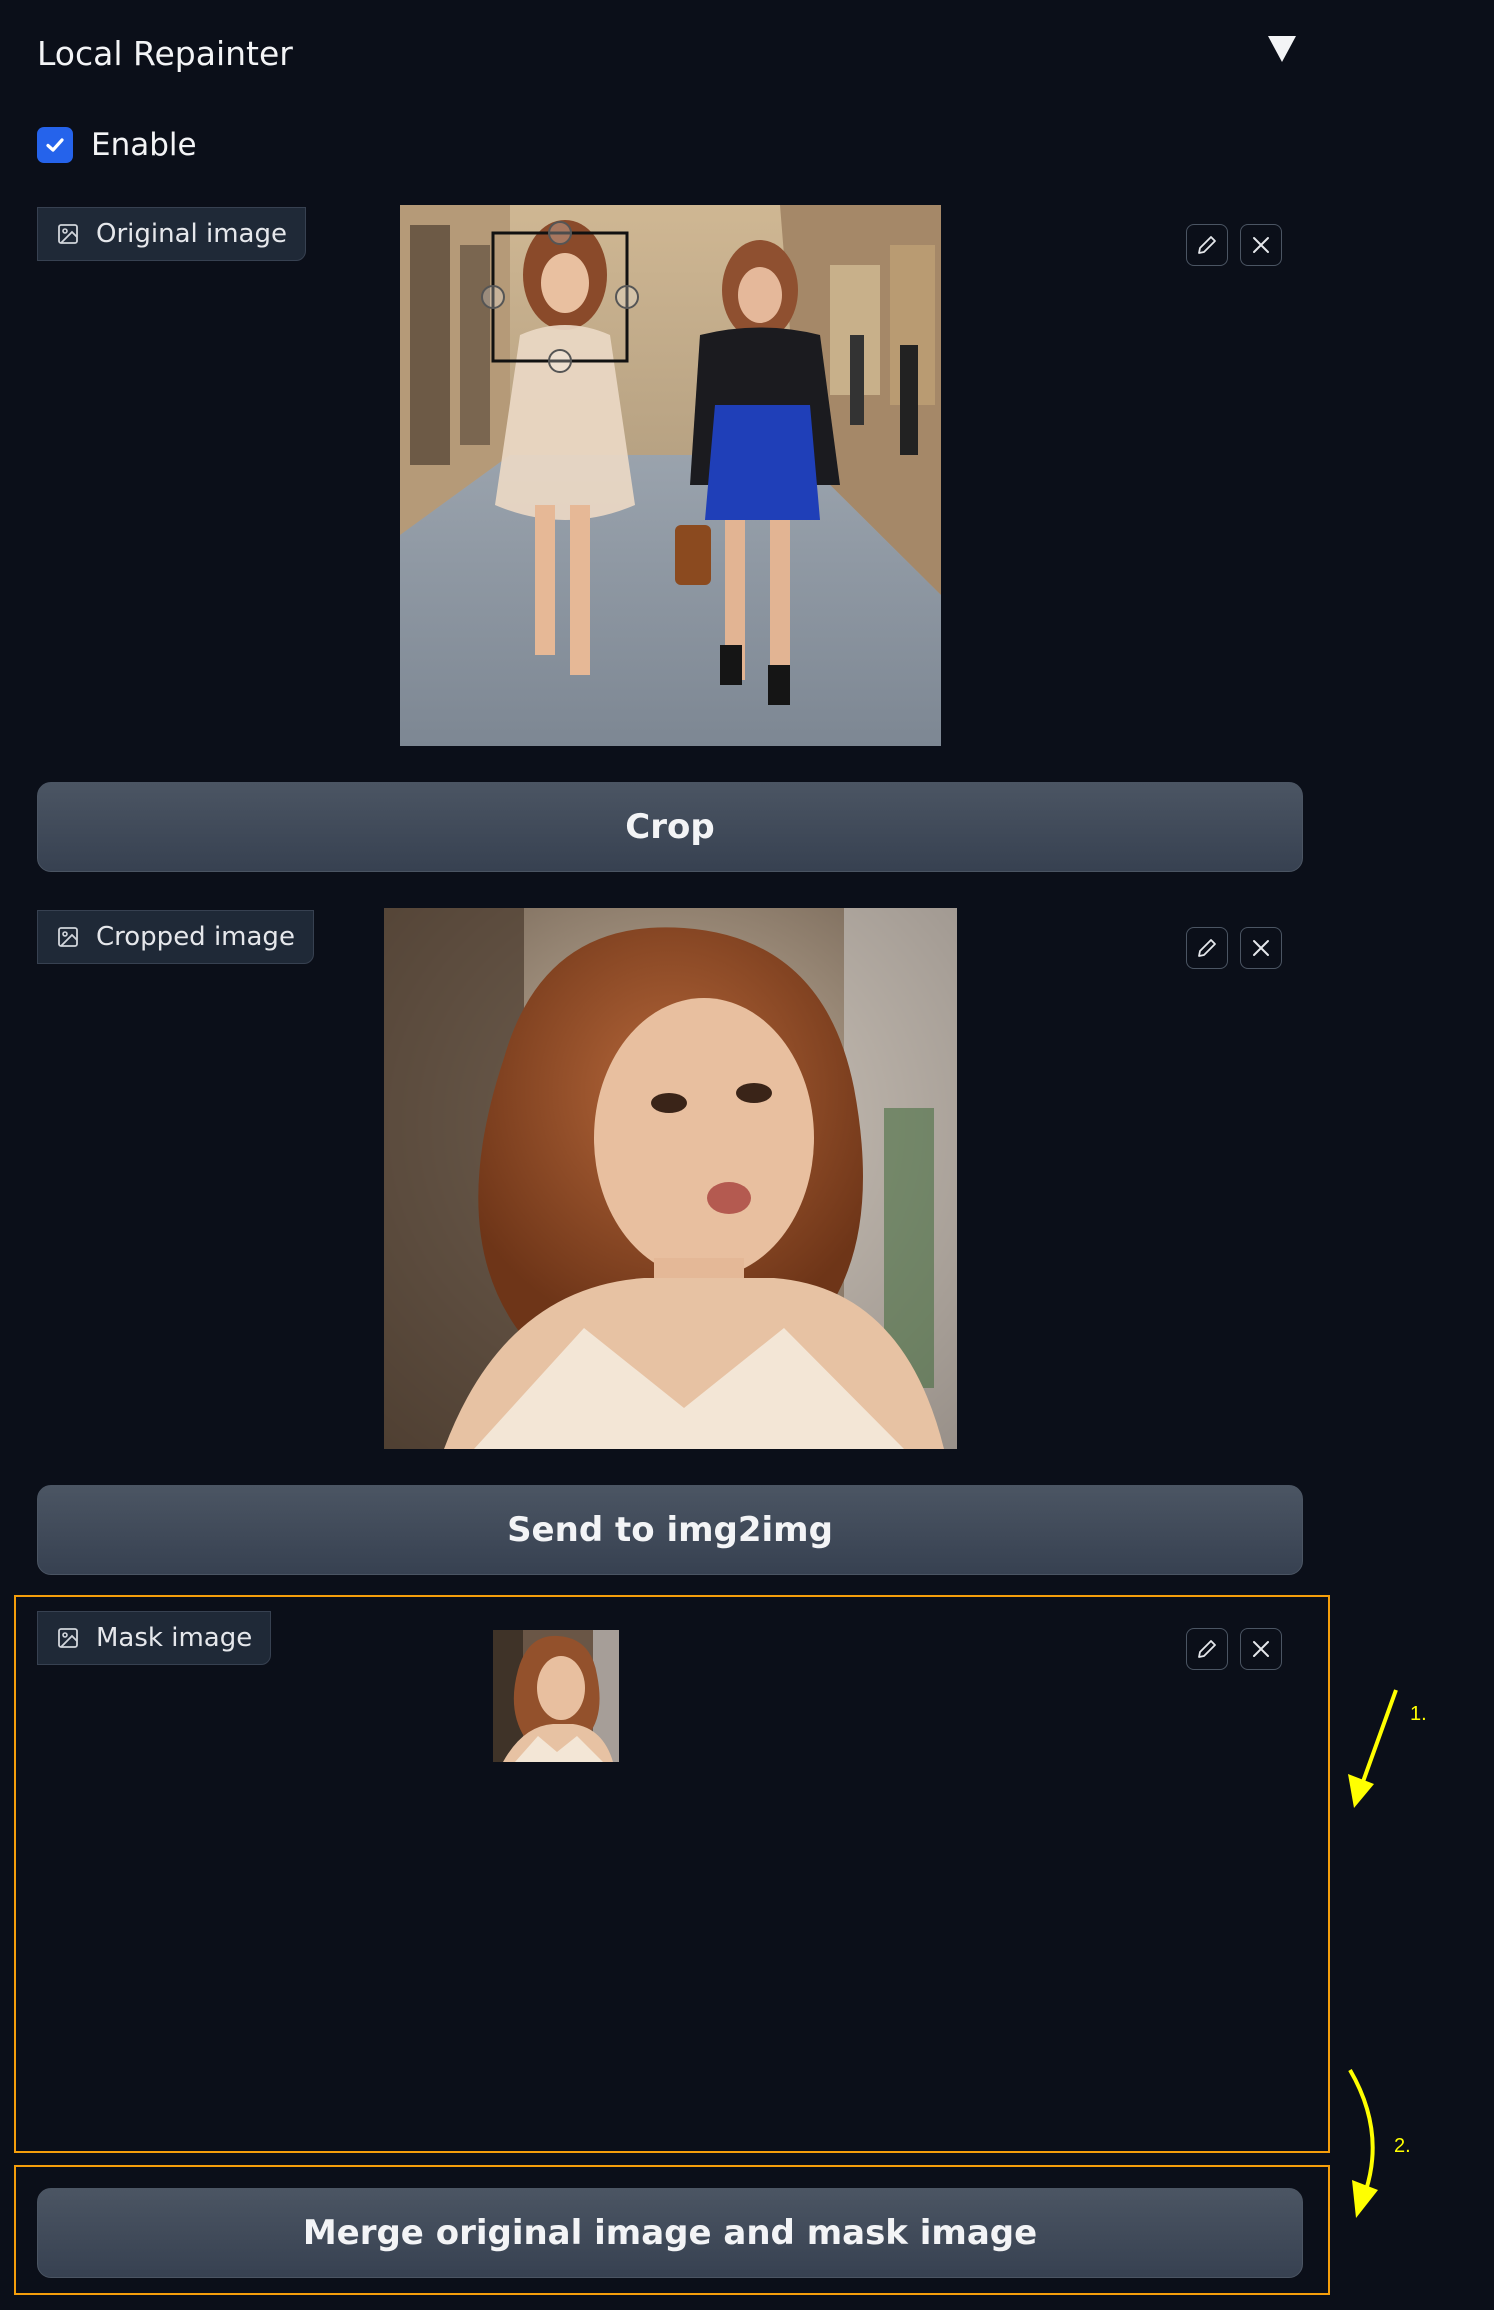 The image size is (1494, 2310). What do you see at coordinates (556, 1696) in the screenshot?
I see `mask-image` at bounding box center [556, 1696].